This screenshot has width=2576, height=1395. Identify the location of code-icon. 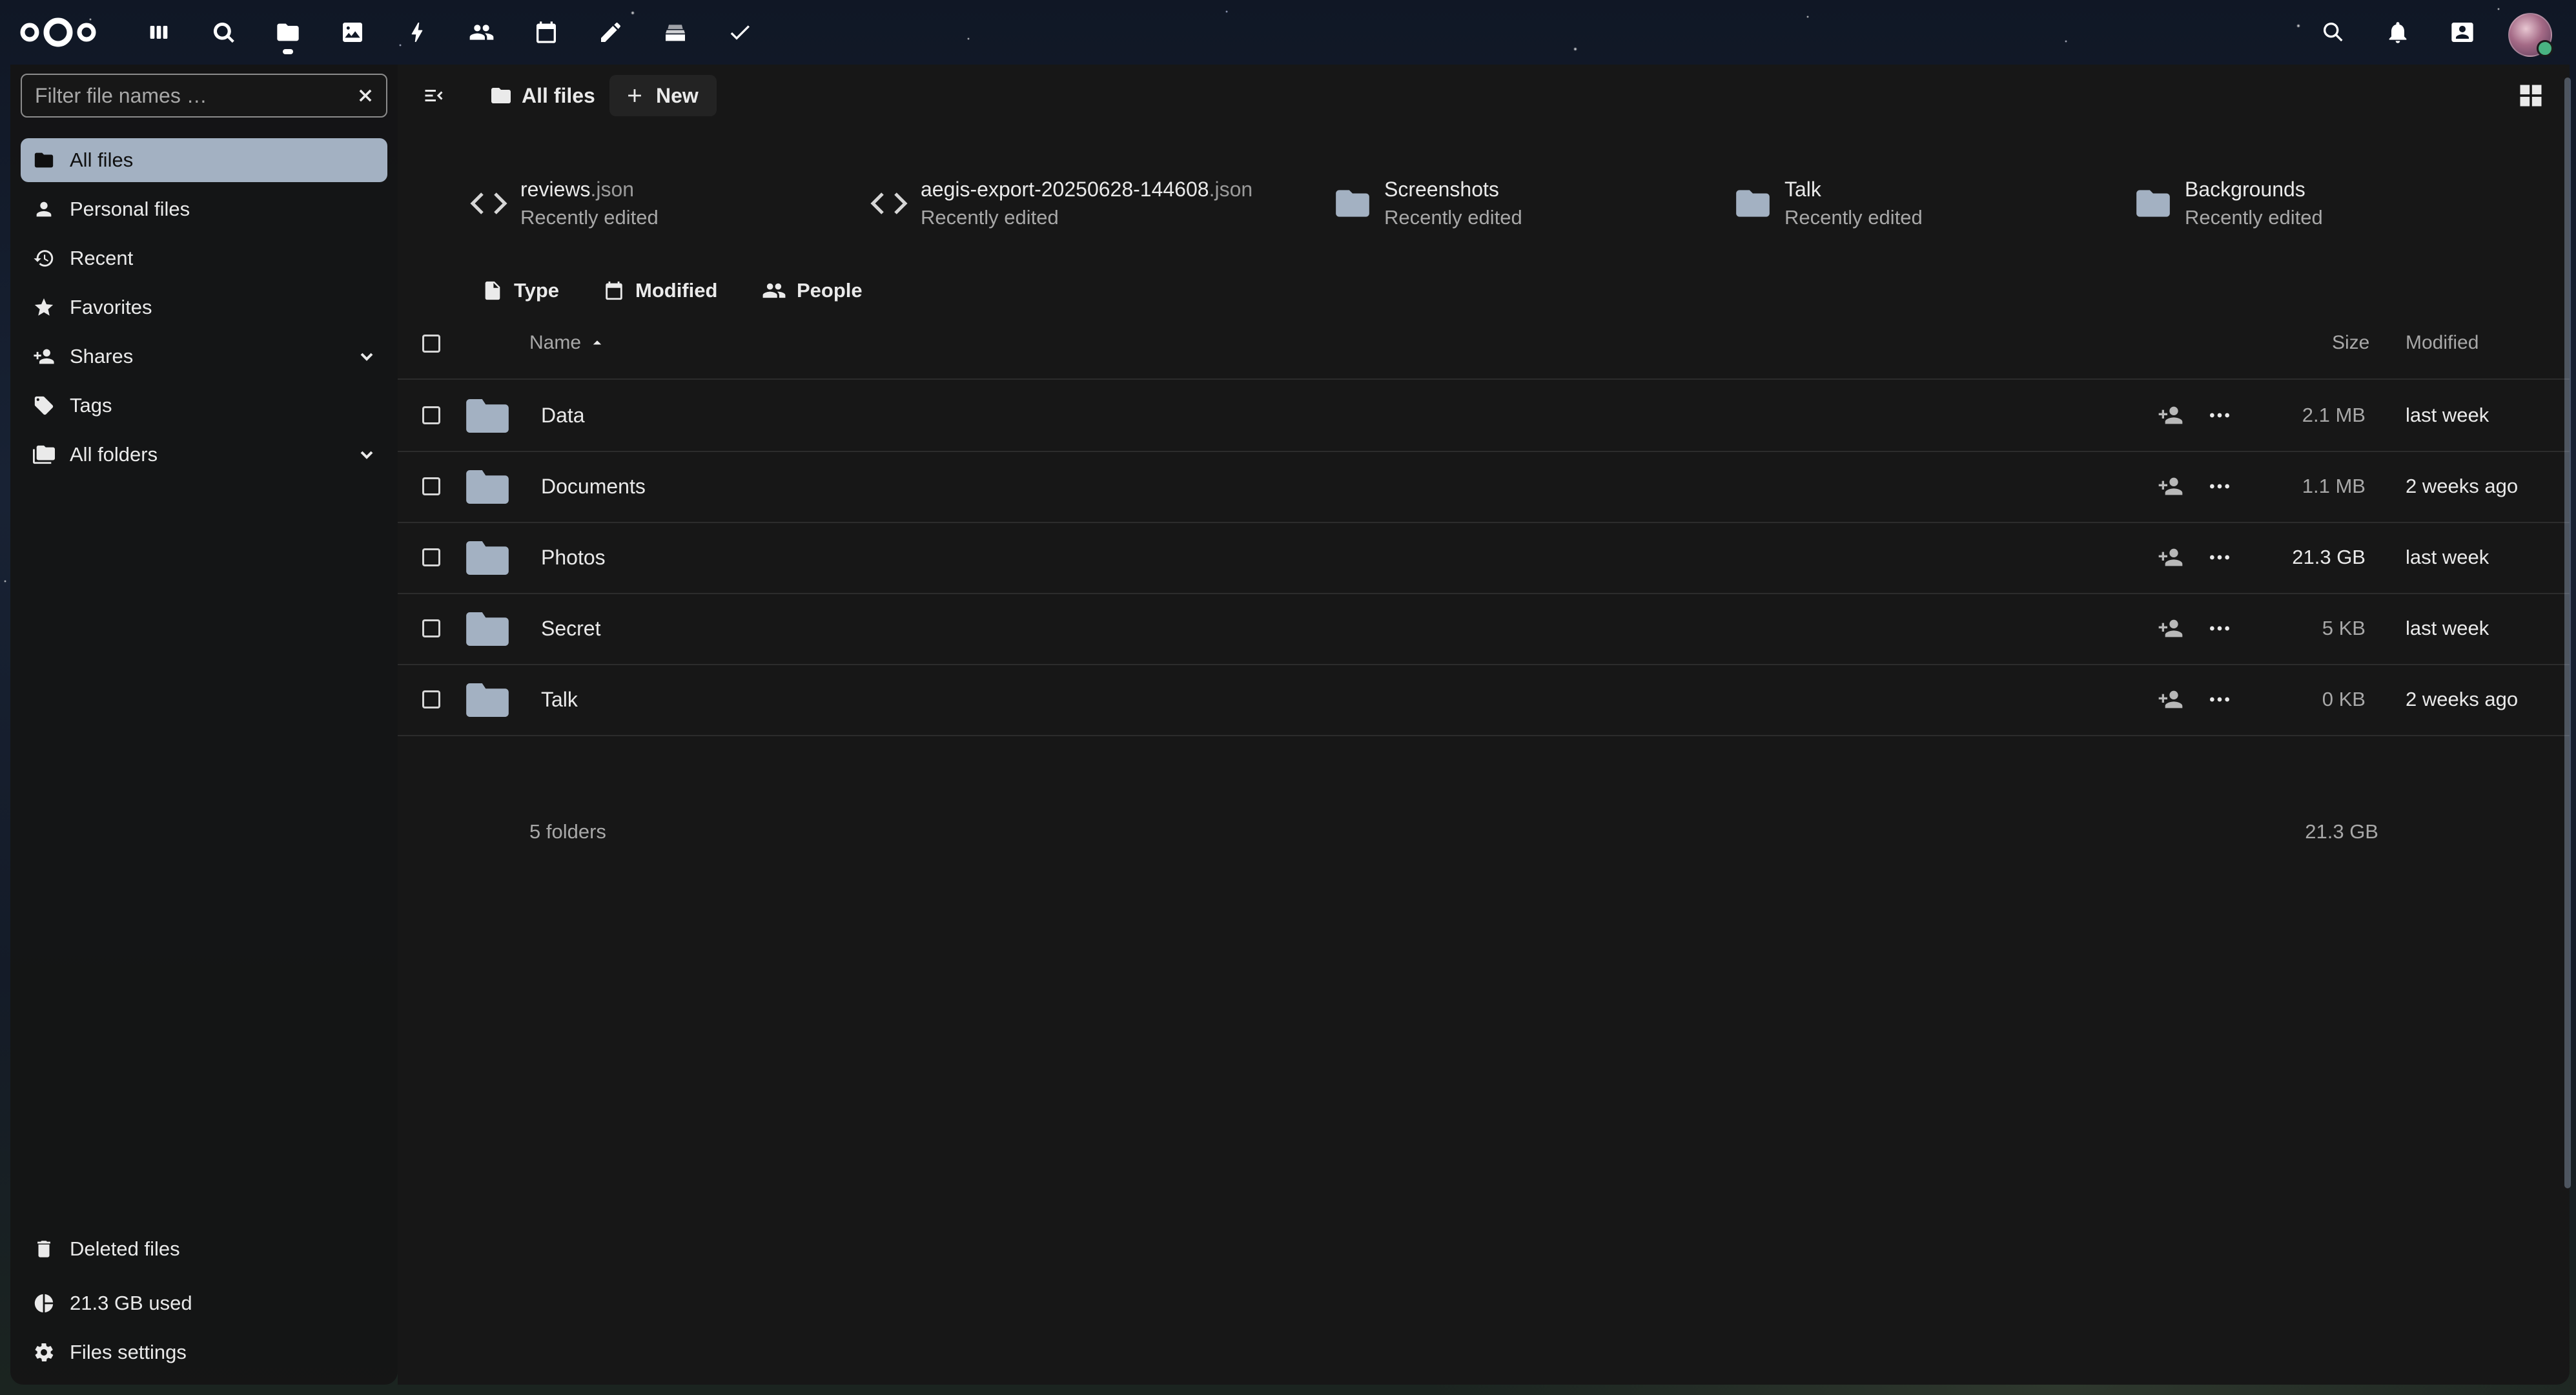
(489, 203).